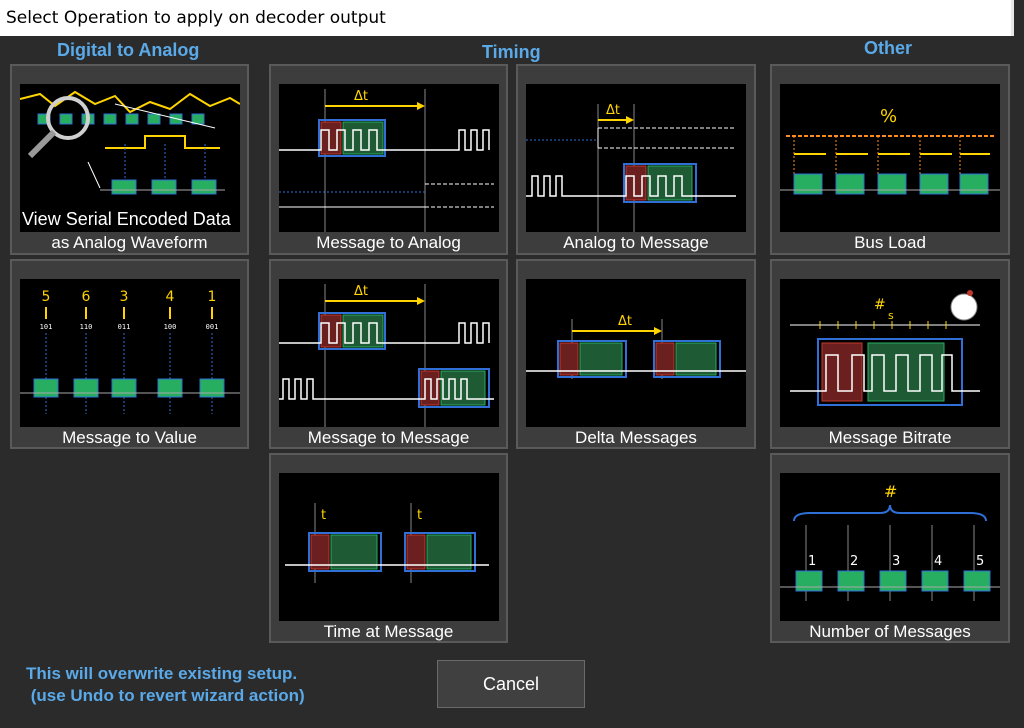 Image resolution: width=1024 pixels, height=728 pixels. I want to click on card-time-at-message: t t Time at Message, so click(388, 548).